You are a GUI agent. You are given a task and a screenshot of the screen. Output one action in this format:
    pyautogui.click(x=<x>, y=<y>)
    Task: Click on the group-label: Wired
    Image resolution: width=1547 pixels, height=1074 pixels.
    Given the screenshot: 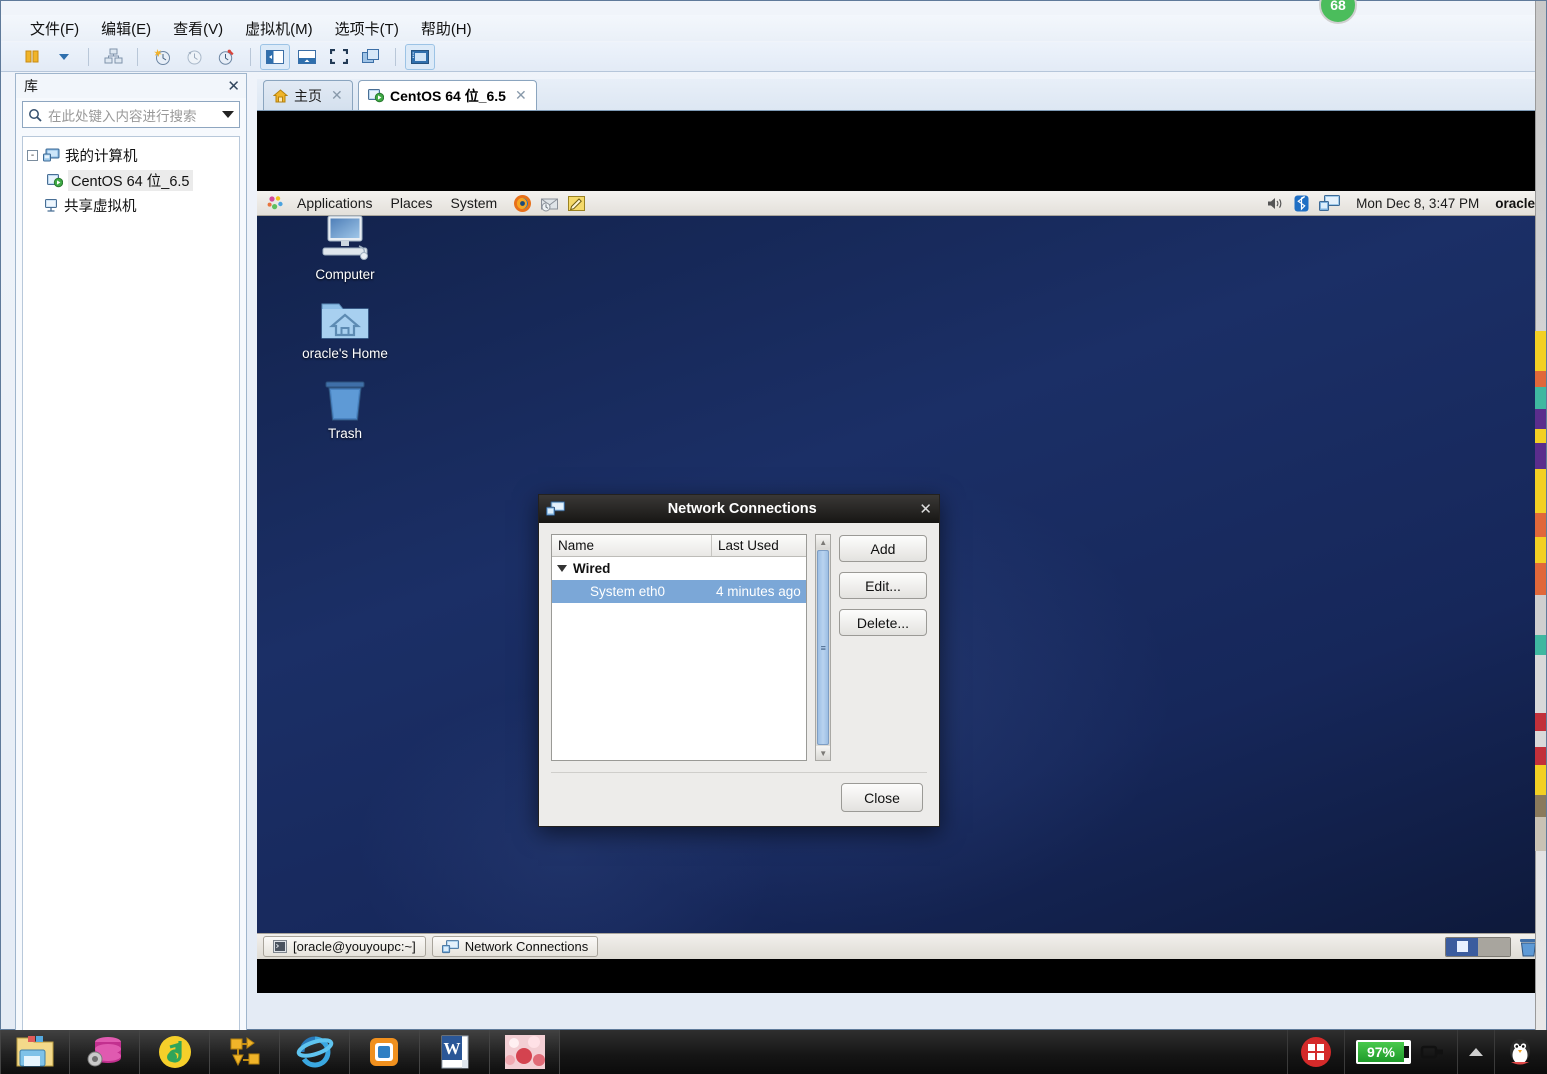 What is the action you would take?
    pyautogui.click(x=592, y=568)
    